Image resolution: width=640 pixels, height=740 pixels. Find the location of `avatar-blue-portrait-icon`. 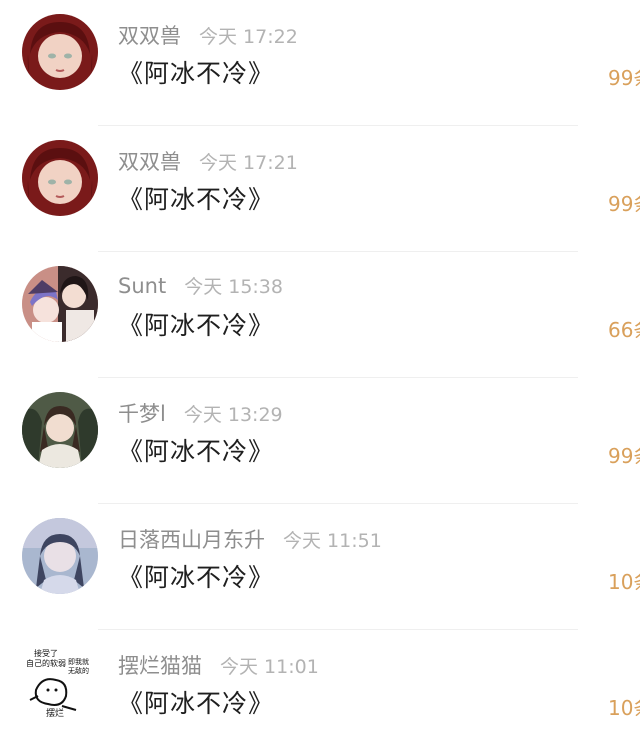

avatar-blue-portrait-icon is located at coordinates (60, 556).